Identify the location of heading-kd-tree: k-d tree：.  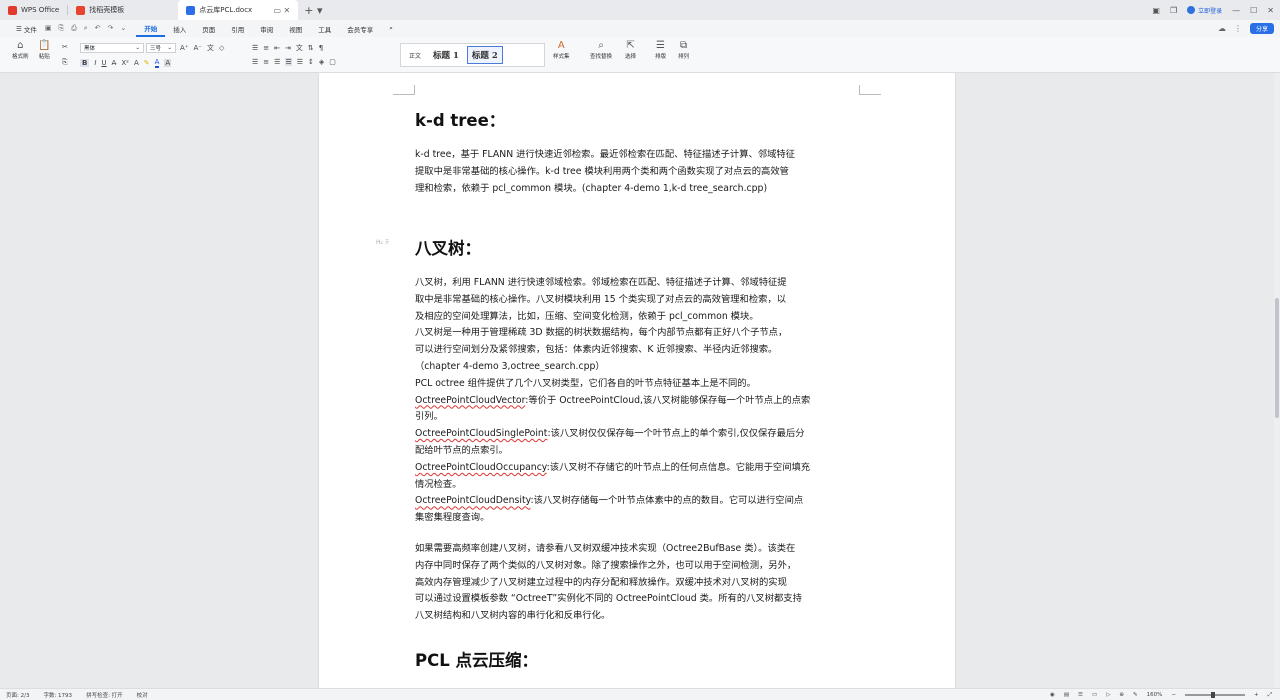
(460, 119).